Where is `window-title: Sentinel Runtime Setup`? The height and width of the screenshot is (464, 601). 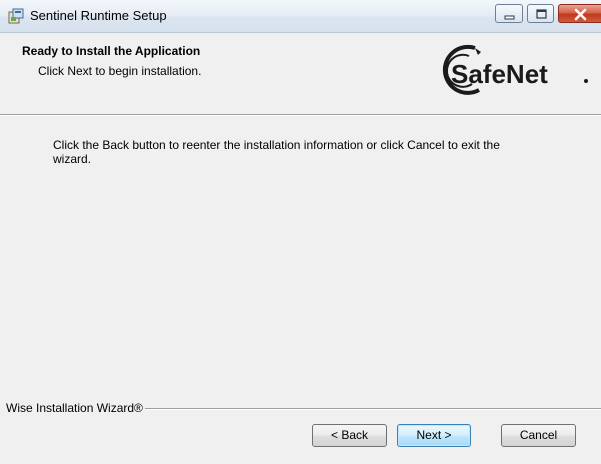 window-title: Sentinel Runtime Setup is located at coordinates (98, 15).